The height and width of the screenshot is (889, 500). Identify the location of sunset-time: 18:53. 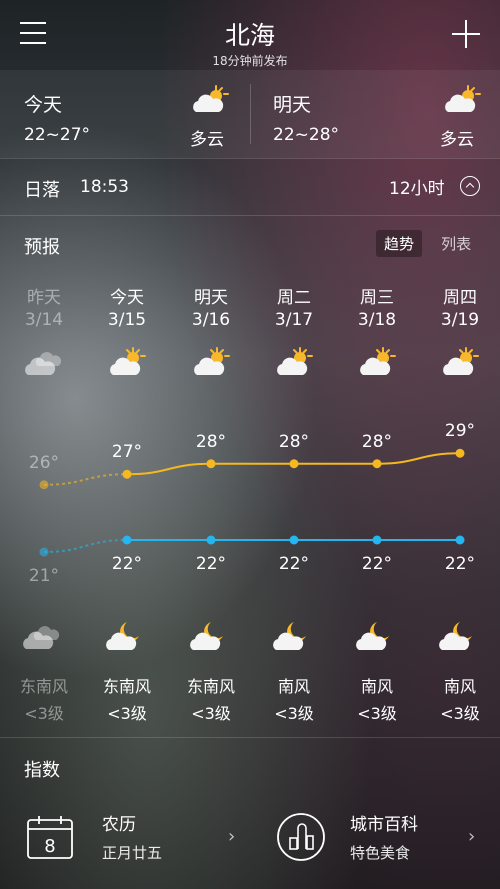
(104, 187).